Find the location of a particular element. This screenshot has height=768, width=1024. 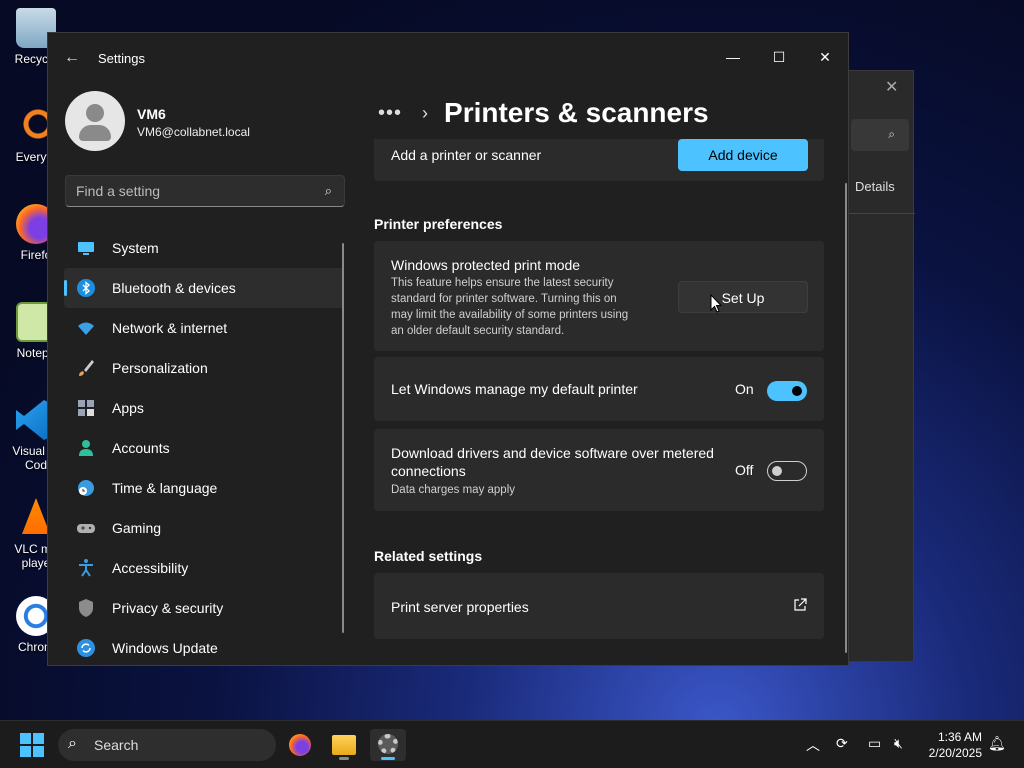

sidebar-item-label: Personalization is located at coordinates (160, 368).